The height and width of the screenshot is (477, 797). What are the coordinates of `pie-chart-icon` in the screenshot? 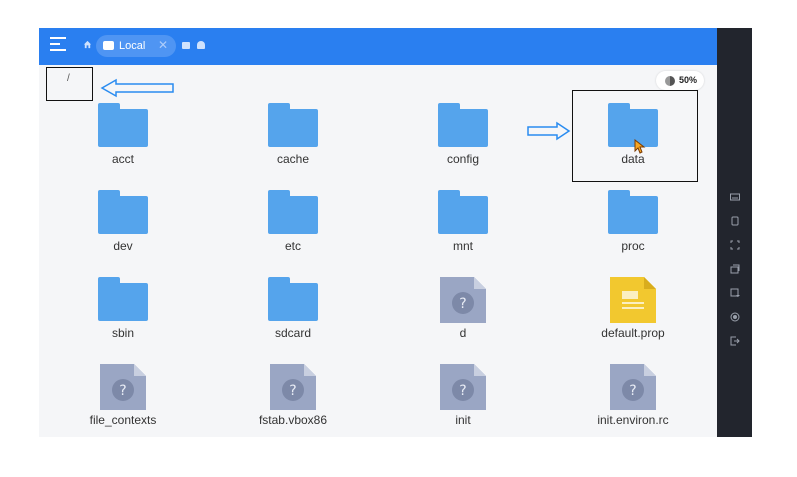 It's located at (670, 81).